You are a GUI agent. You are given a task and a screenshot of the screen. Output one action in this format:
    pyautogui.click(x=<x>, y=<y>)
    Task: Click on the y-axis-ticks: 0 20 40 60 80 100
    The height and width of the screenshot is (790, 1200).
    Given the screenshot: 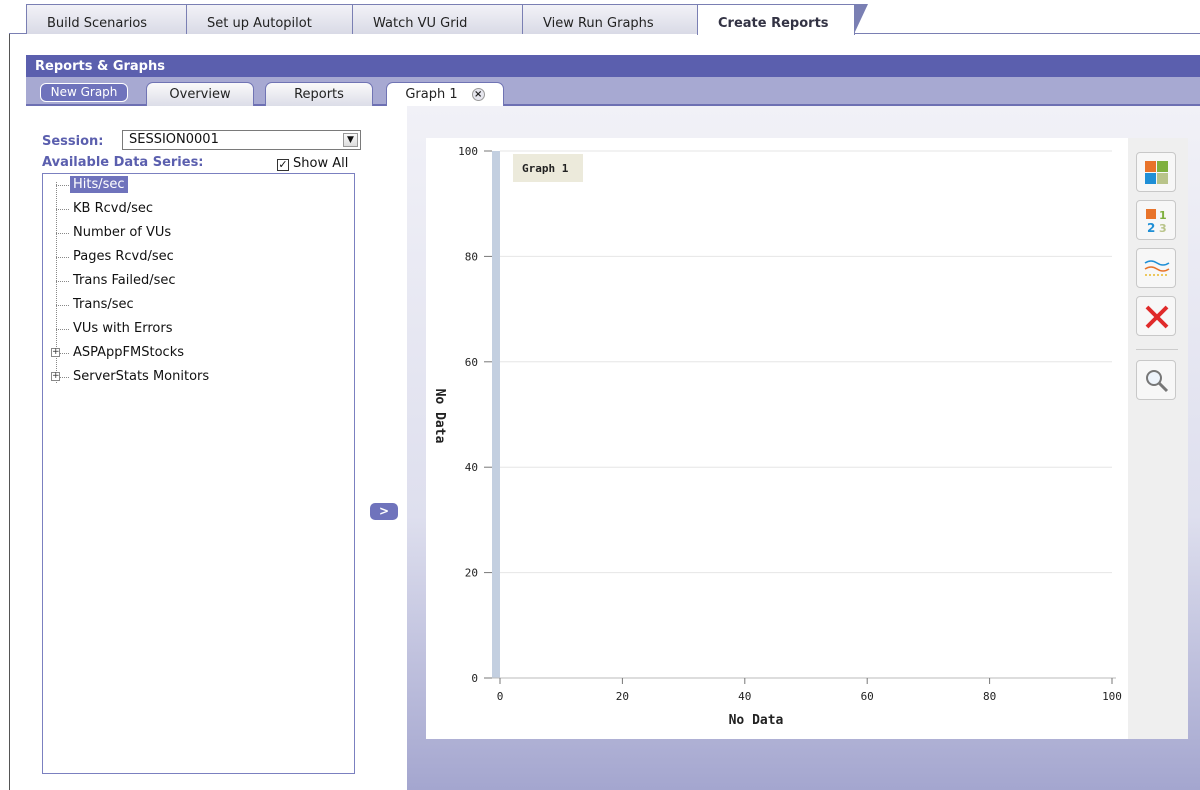 What is the action you would take?
    pyautogui.click(x=475, y=415)
    